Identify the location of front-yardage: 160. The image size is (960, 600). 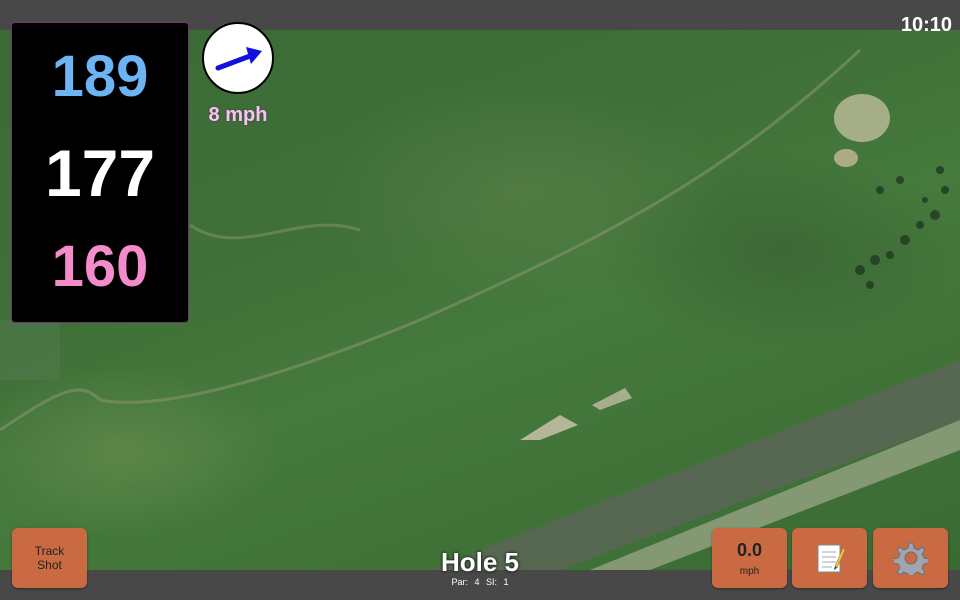
(100, 266).